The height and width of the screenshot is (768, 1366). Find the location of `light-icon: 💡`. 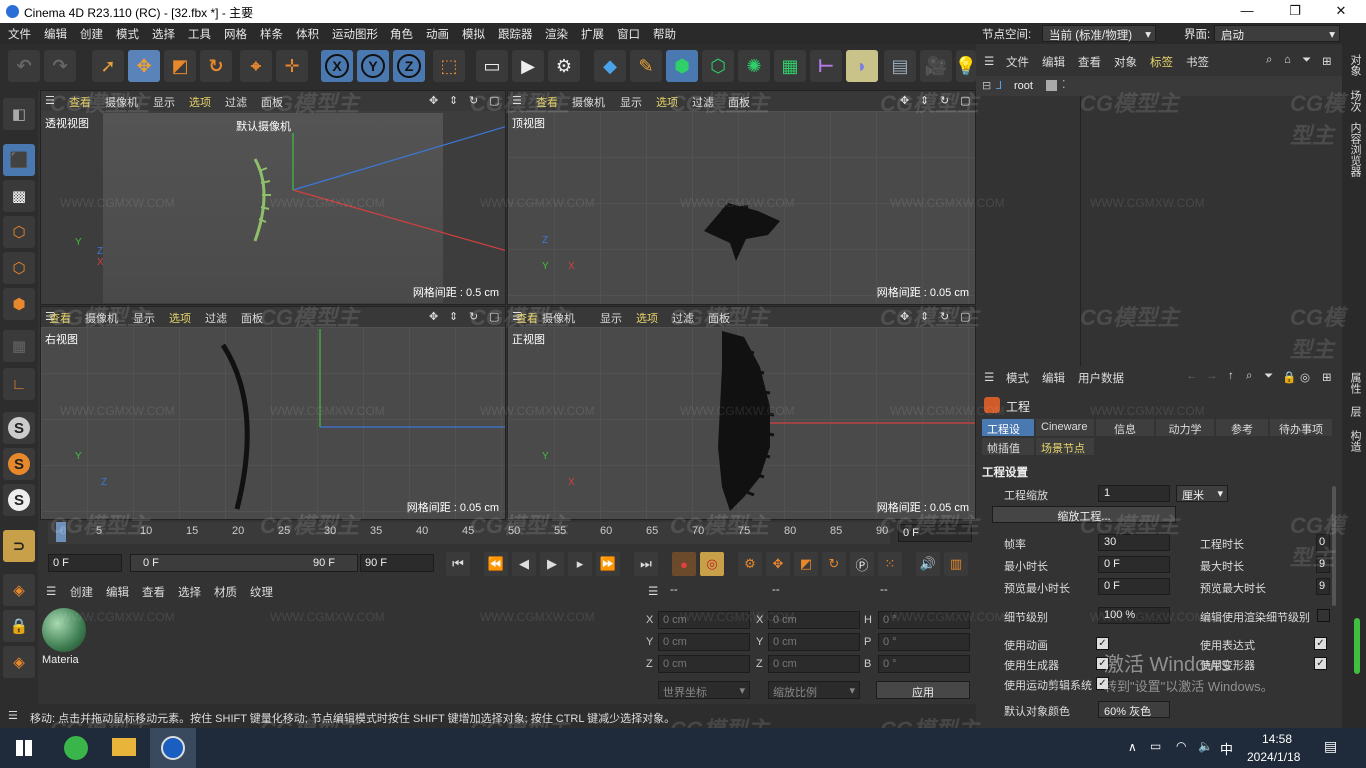

light-icon: 💡 is located at coordinates (966, 66).